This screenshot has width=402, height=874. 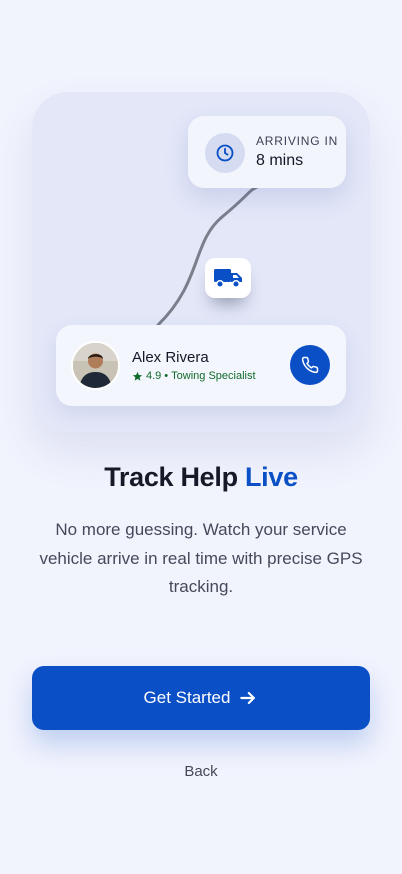 I want to click on eta-label: ARRIVING IN, so click(x=297, y=141).